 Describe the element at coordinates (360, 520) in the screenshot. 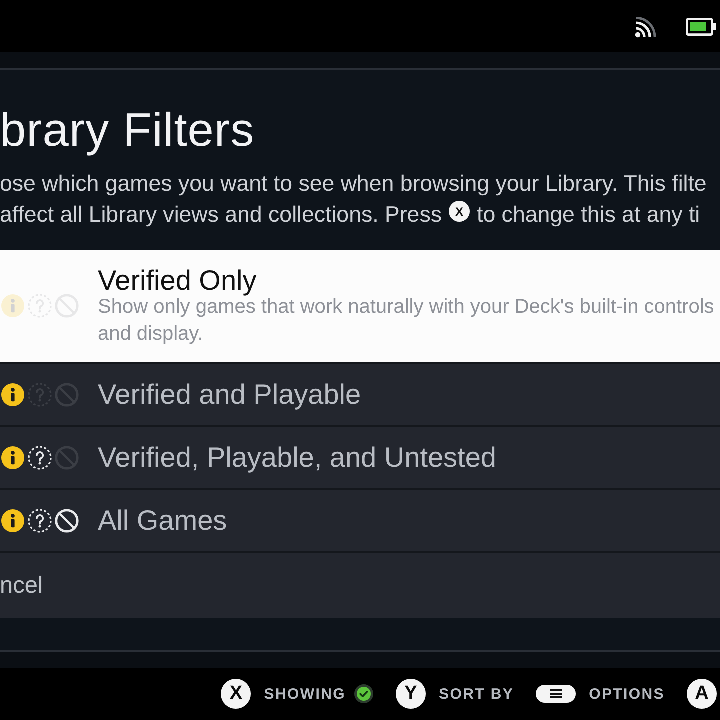

I see `filter-option: All Games` at that location.